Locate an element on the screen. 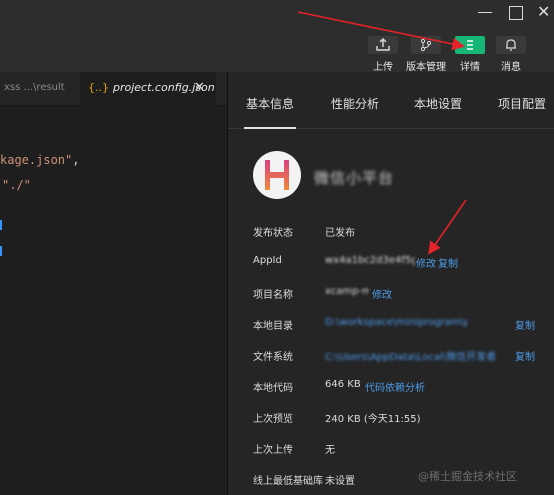 The image size is (554, 495). version-management-button: 版本管理 is located at coordinates (426, 54).